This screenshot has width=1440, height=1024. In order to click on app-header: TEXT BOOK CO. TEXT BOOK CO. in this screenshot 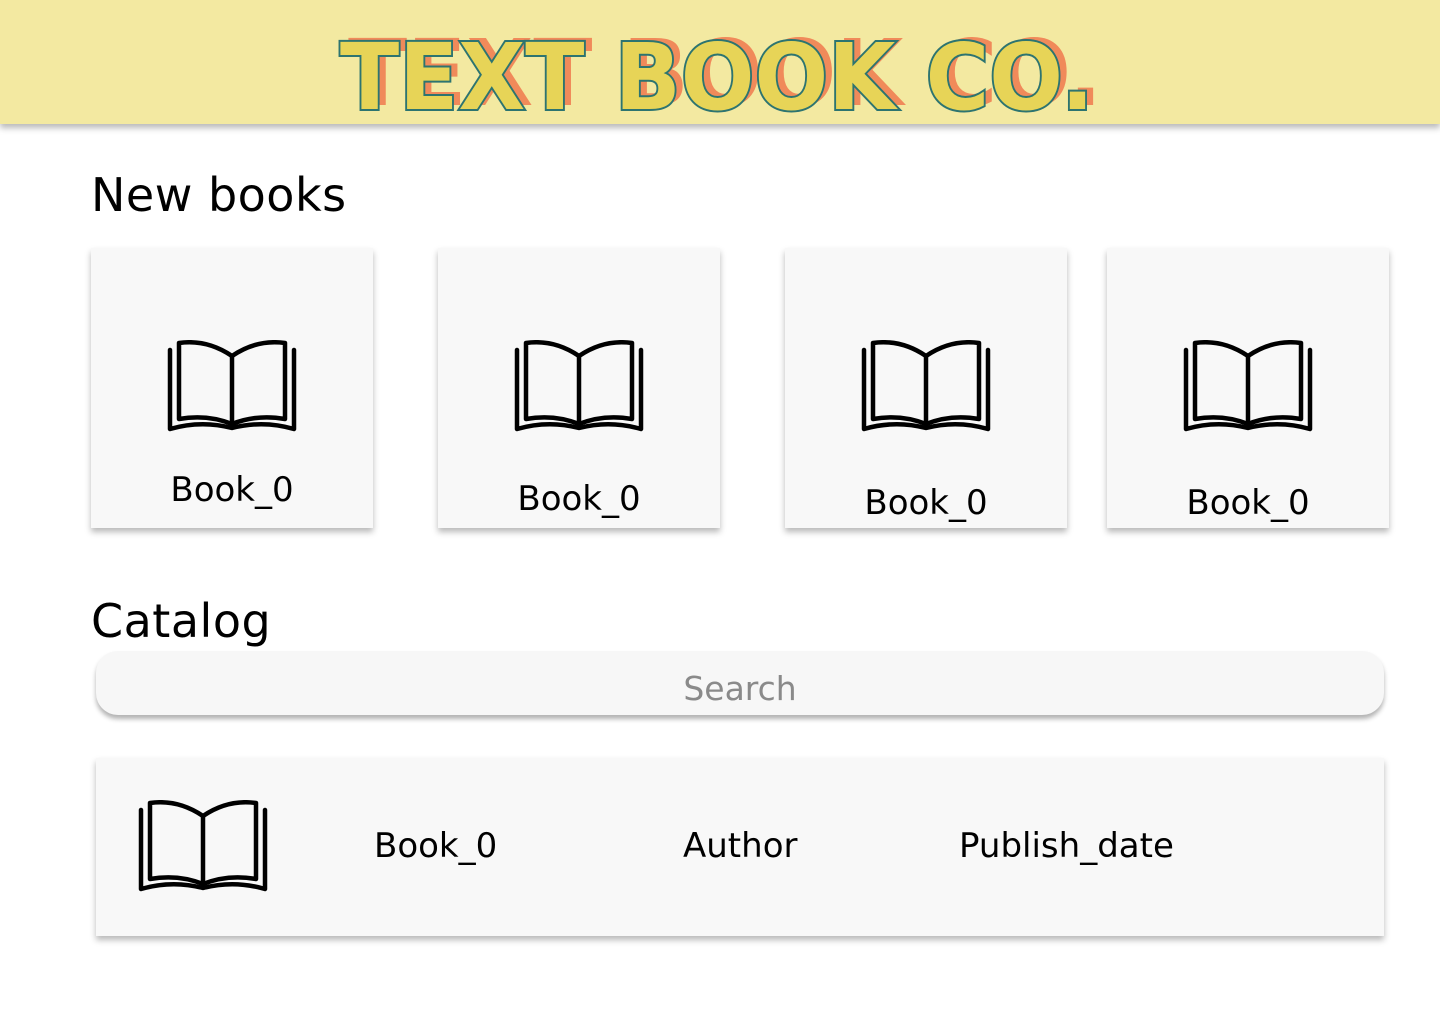, I will do `click(720, 62)`.